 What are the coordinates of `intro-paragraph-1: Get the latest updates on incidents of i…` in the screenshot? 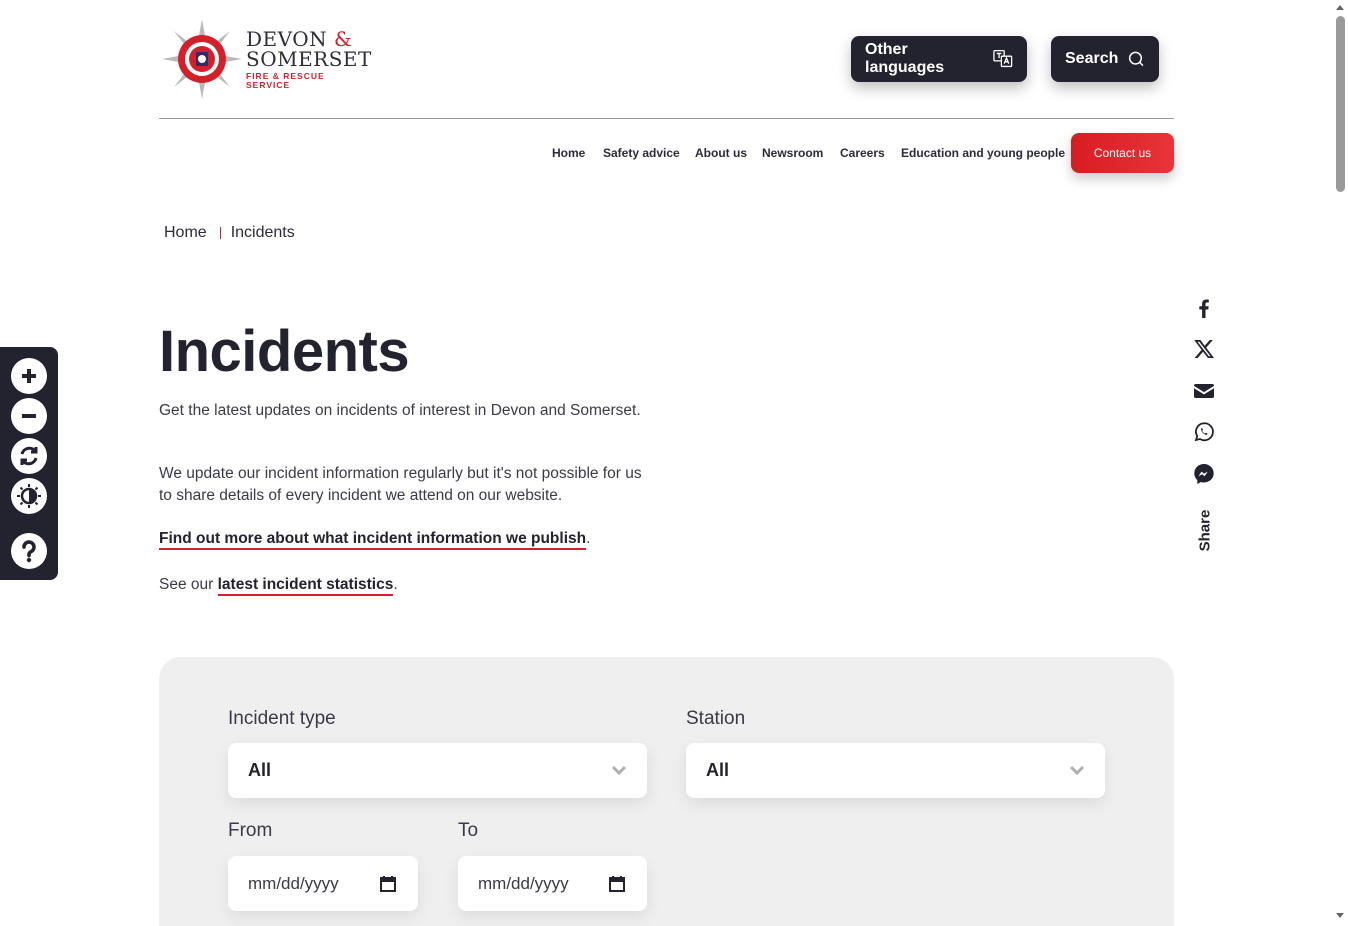 It's located at (400, 410).